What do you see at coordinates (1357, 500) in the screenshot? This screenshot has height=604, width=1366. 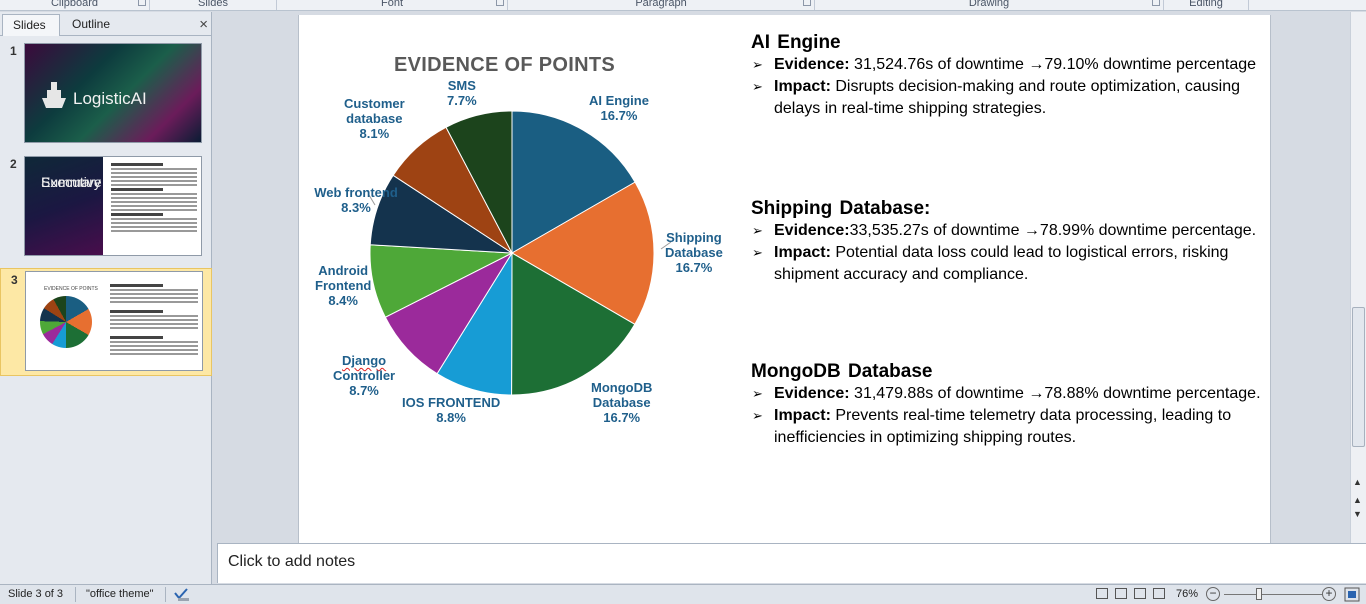 I see `previous-slide-icon: ▲` at bounding box center [1357, 500].